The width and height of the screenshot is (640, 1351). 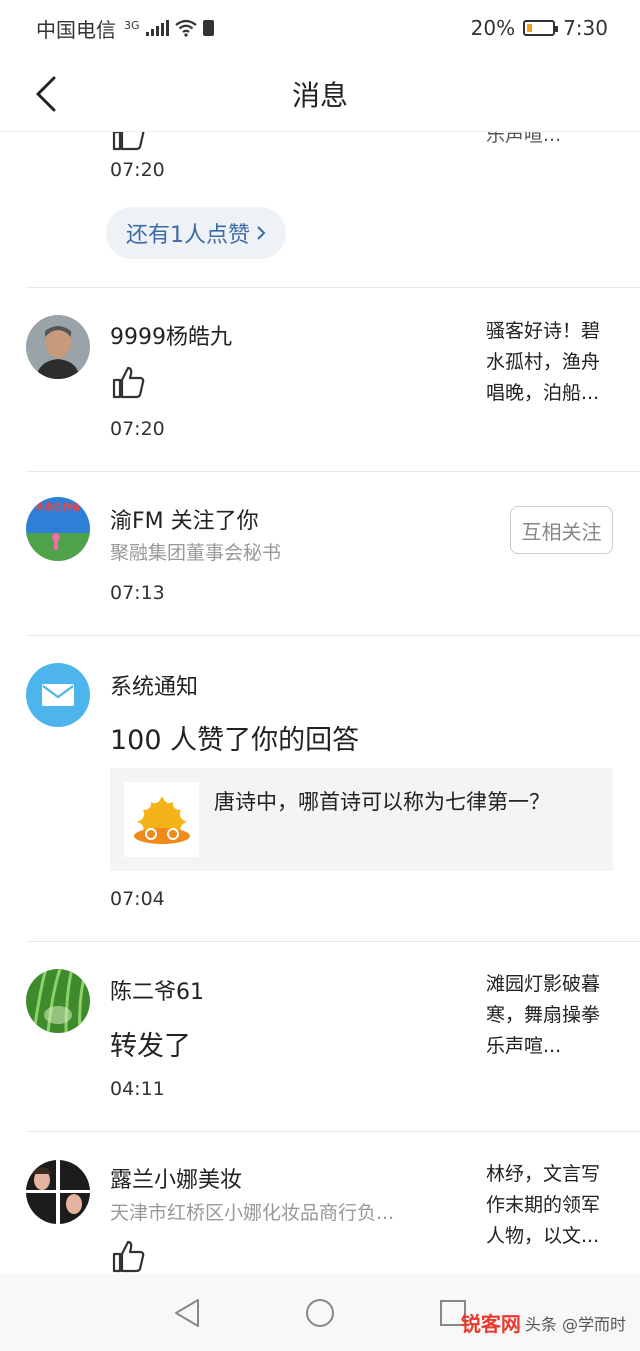 I want to click on repost-action: 转发了, so click(x=150, y=1046).